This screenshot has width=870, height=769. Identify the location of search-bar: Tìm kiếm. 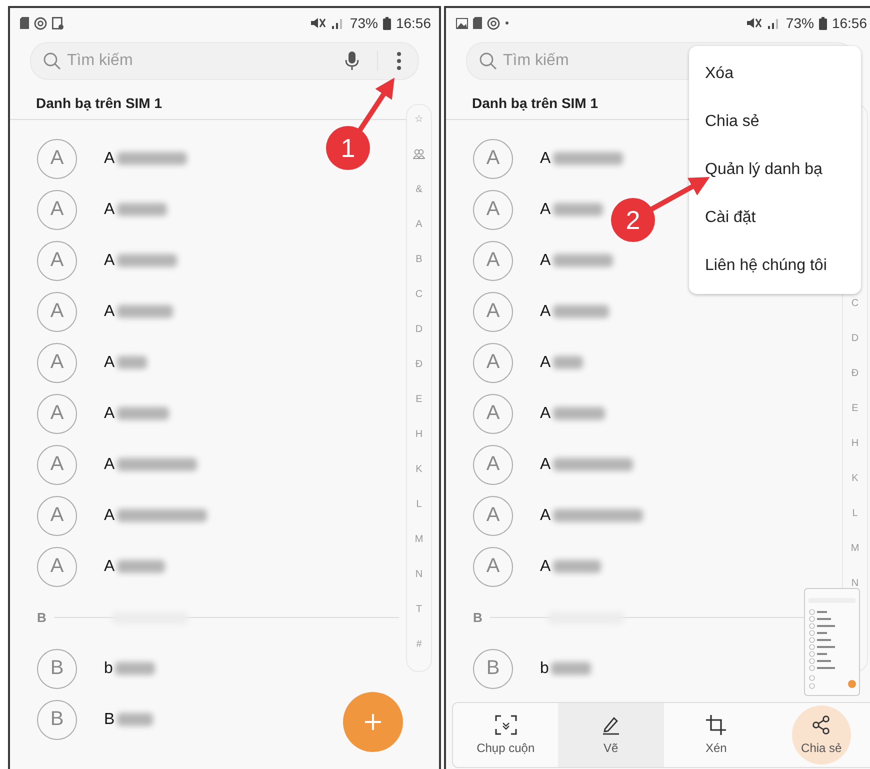
(224, 61).